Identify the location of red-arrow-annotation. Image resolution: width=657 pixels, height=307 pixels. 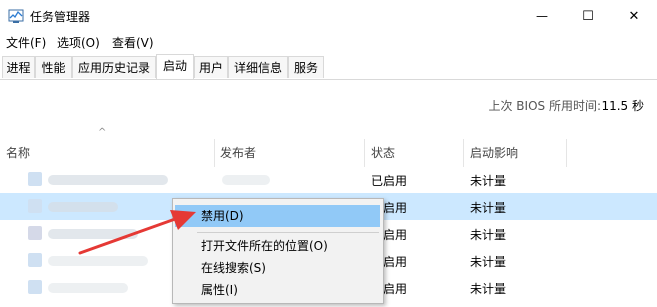
(137, 232).